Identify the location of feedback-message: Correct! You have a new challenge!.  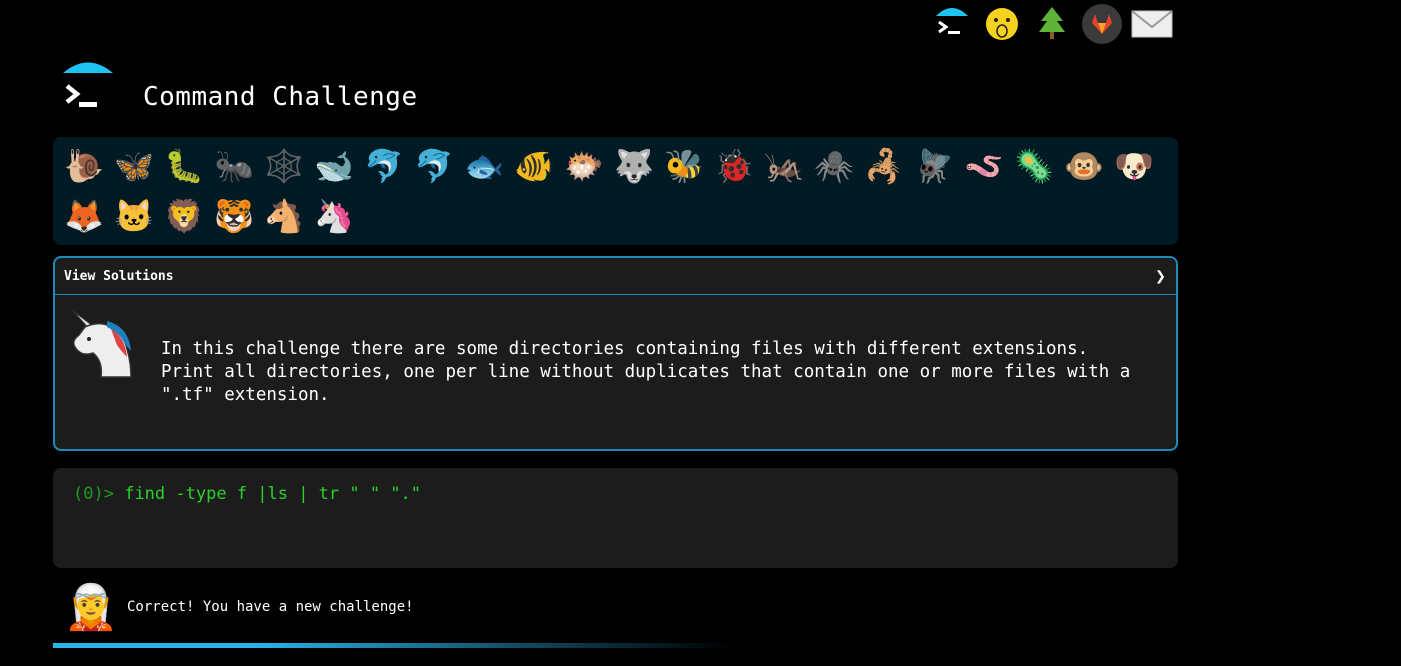
(270, 607).